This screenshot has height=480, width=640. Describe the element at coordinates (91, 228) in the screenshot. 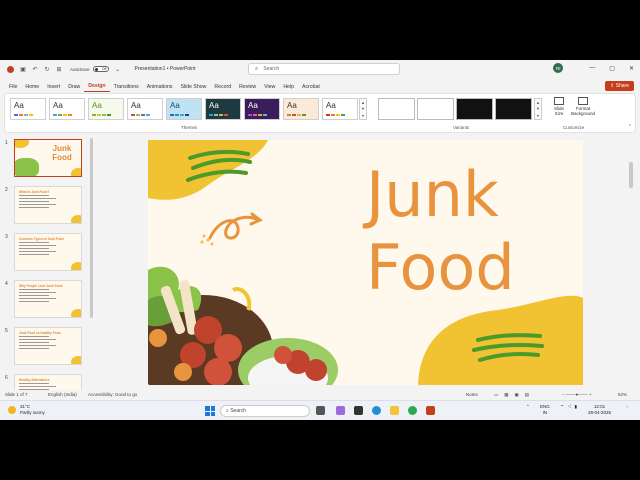

I see `thumbnail-scrollbar` at that location.